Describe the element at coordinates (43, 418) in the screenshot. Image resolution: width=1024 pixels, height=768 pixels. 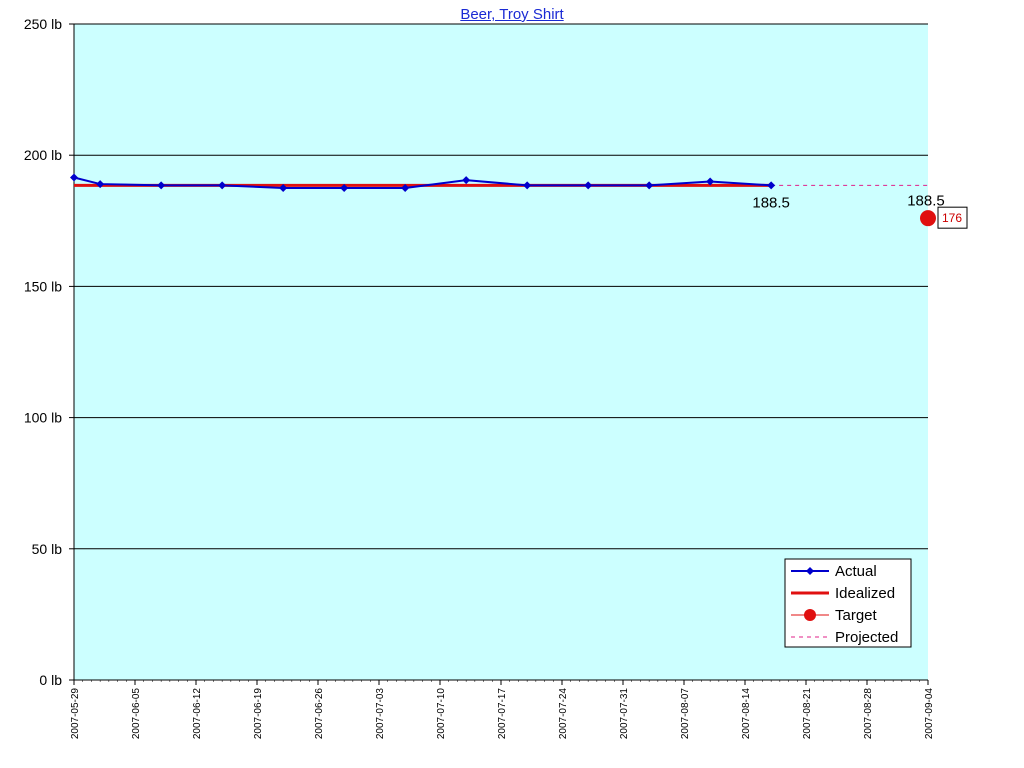
I see `y-tick-label: 100 lb` at that location.